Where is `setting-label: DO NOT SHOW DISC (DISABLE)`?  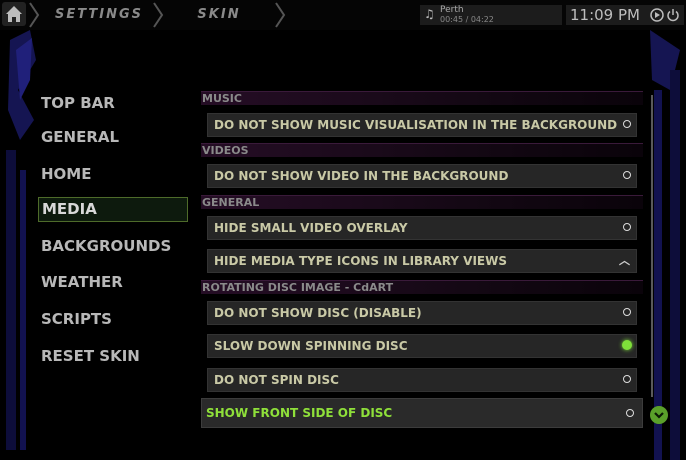 setting-label: DO NOT SHOW DISC (DISABLE) is located at coordinates (318, 313).